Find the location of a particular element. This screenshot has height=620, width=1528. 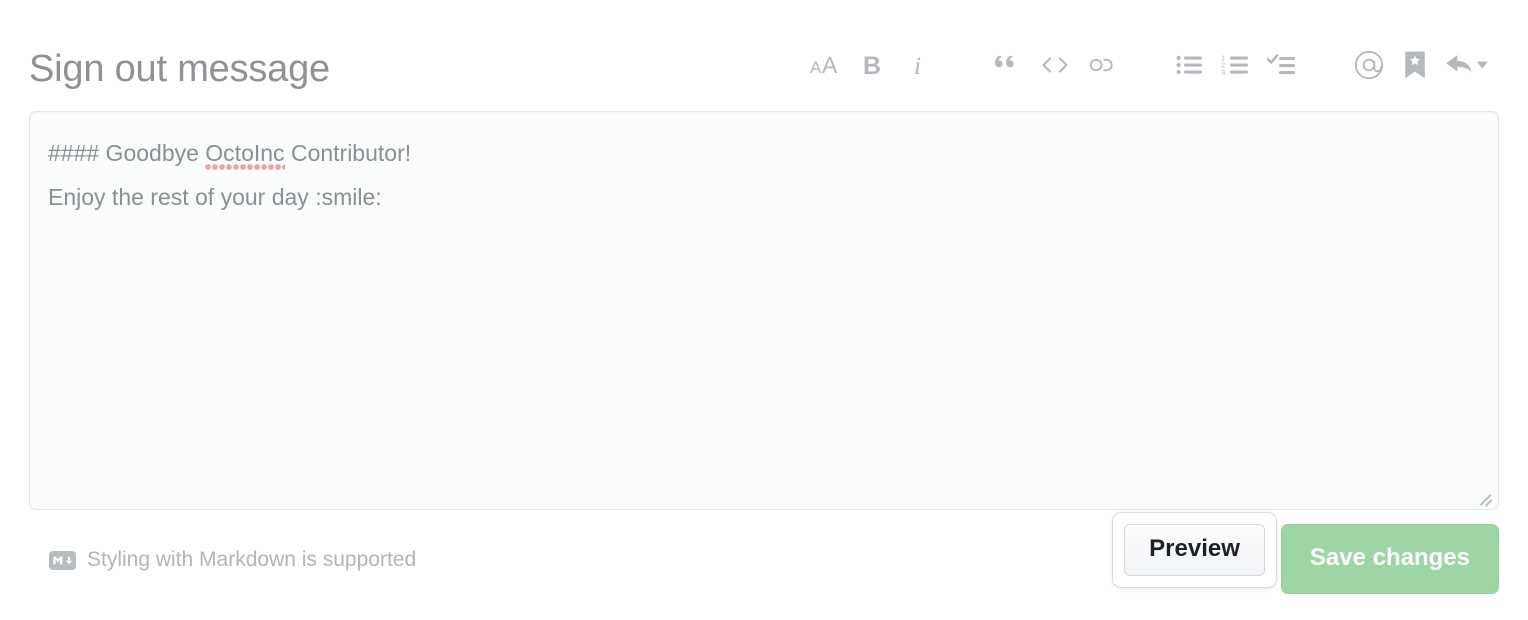

reply-arrow-icon-button is located at coordinates (1469, 65).